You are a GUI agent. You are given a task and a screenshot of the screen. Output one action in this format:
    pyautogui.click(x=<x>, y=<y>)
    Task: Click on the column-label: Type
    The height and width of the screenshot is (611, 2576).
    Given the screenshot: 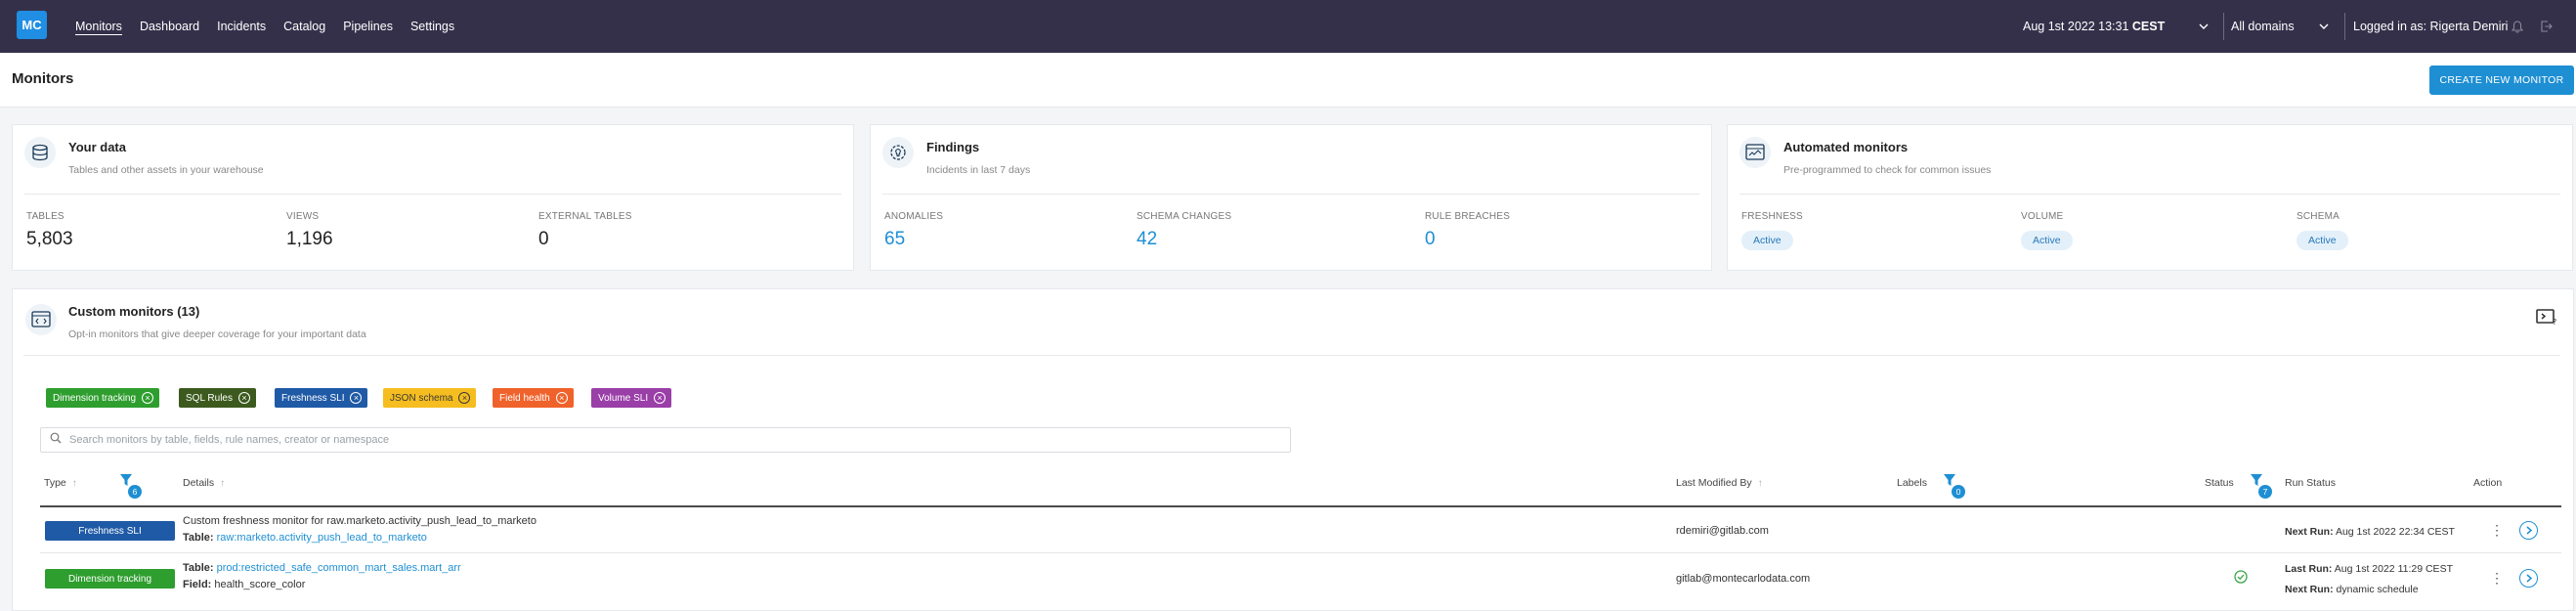 What is the action you would take?
    pyautogui.click(x=55, y=483)
    